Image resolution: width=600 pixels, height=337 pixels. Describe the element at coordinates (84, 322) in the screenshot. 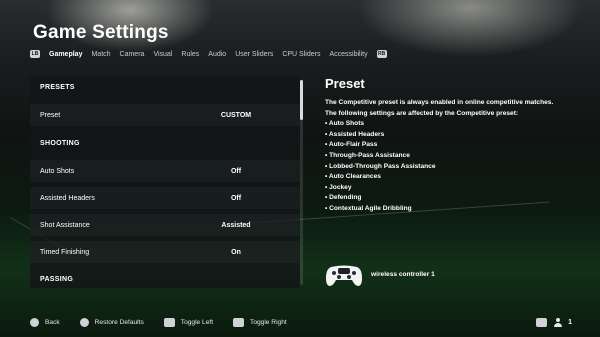

I see `a-button-icon` at that location.